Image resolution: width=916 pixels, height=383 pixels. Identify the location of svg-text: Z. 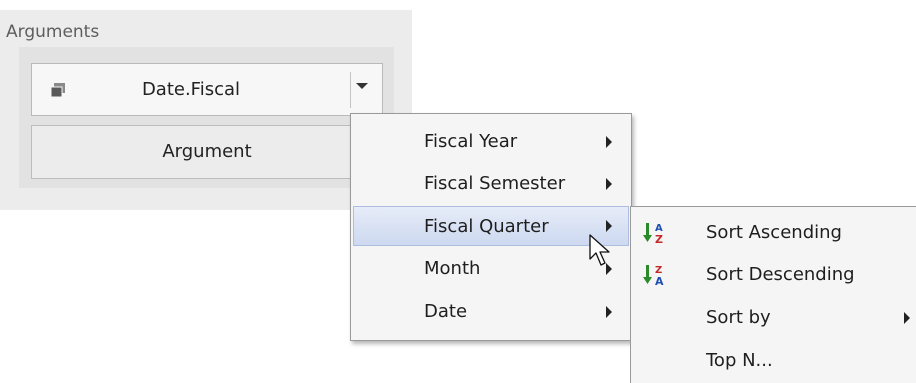
(659, 239).